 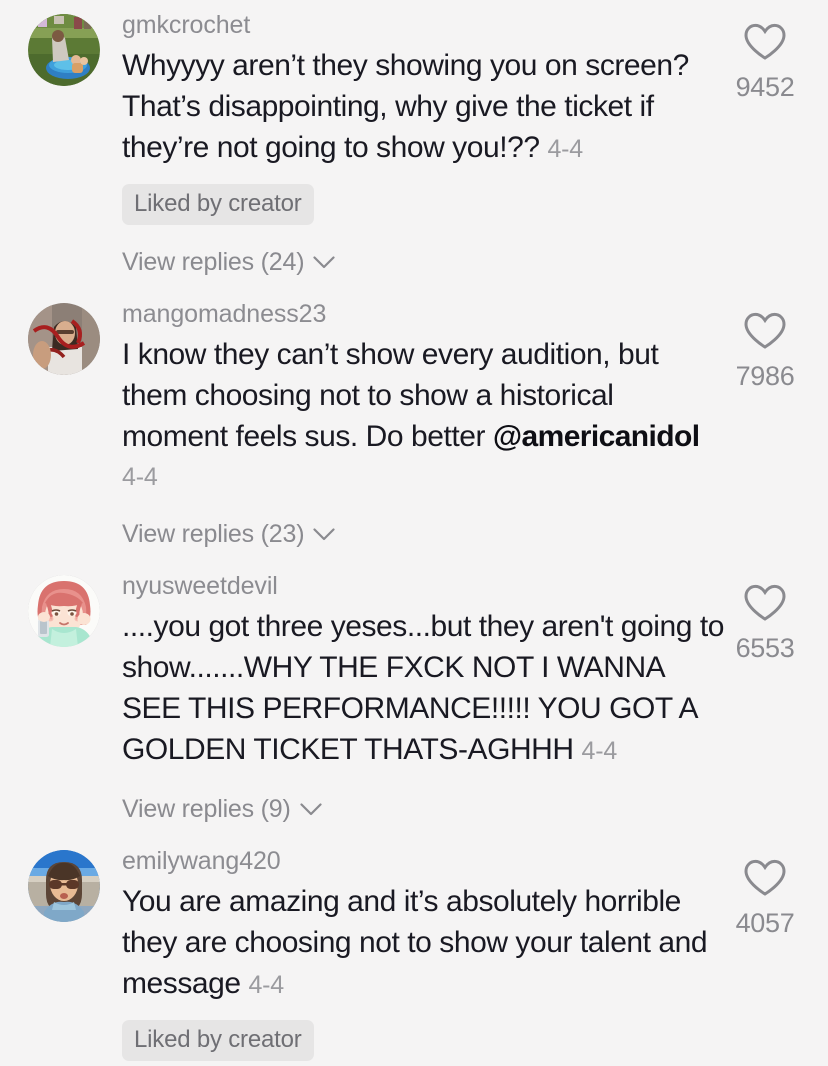 What do you see at coordinates (424, 314) in the screenshot?
I see `comment-username: mangomadness23` at bounding box center [424, 314].